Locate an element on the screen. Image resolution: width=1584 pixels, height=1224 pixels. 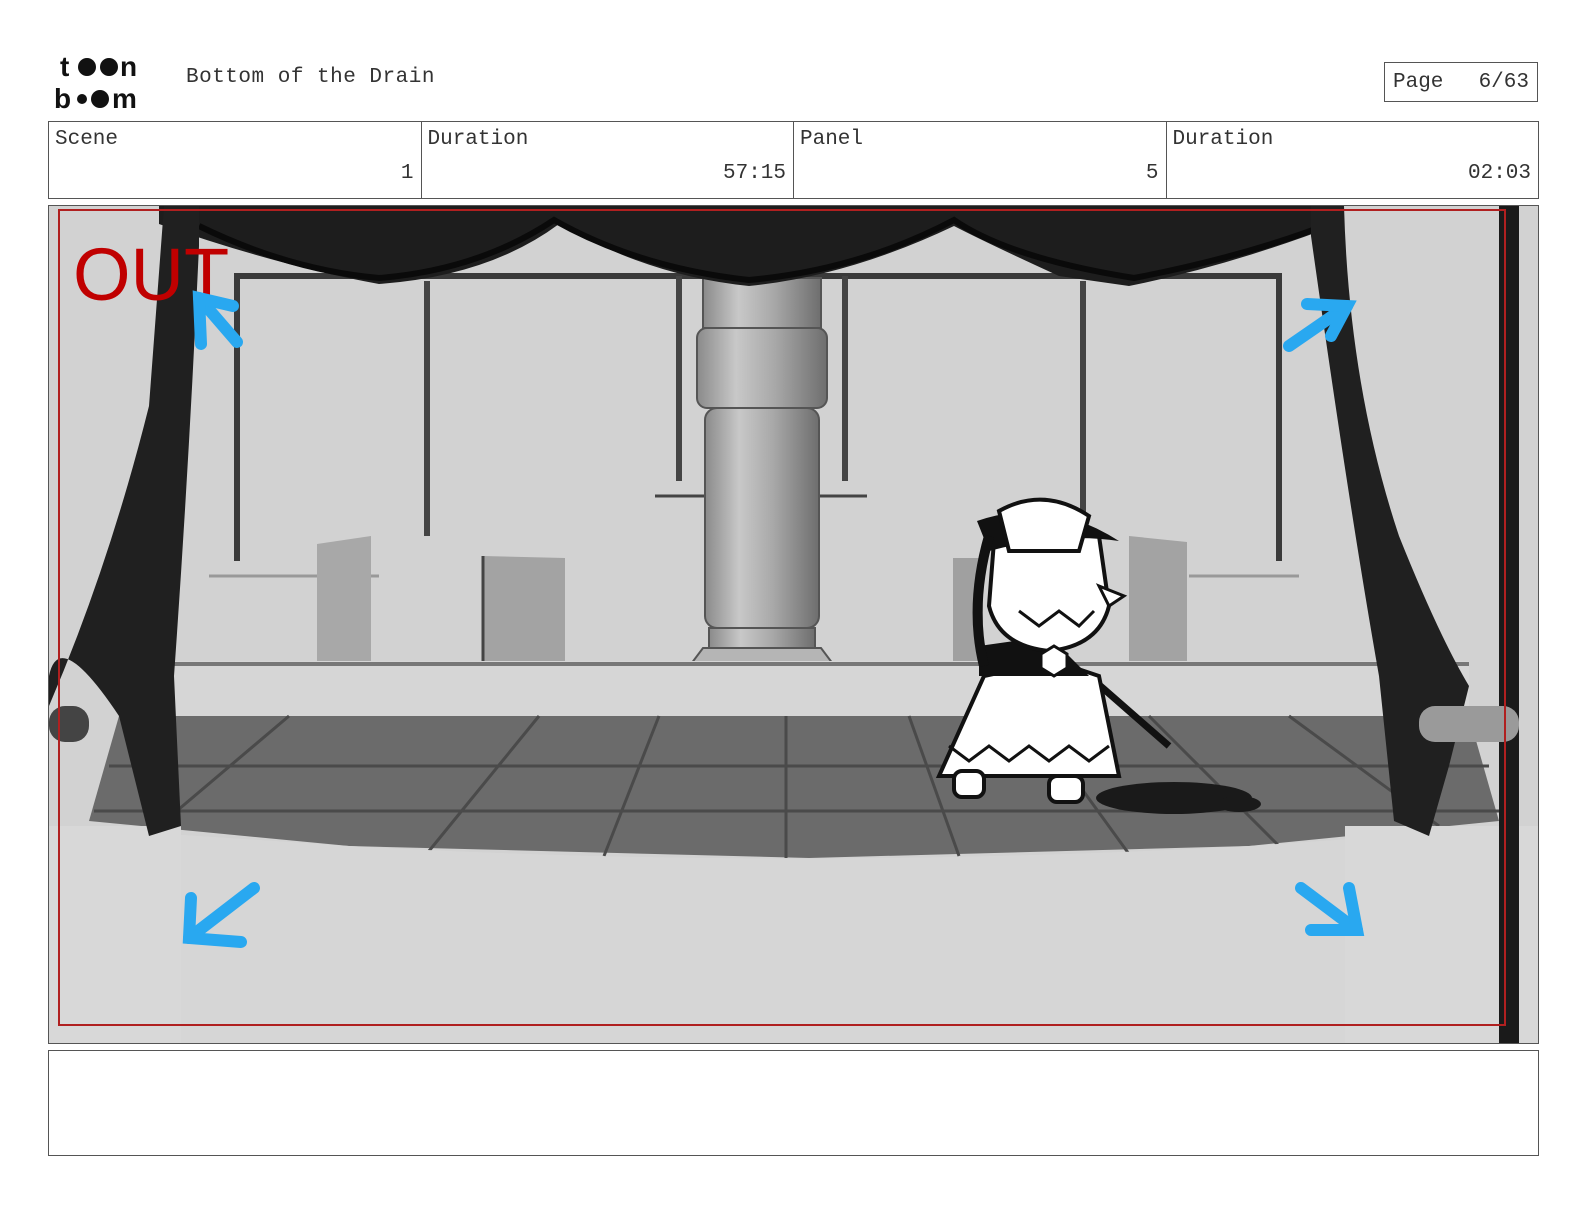
scene-duration-label: Duration is located at coordinates (478, 139).